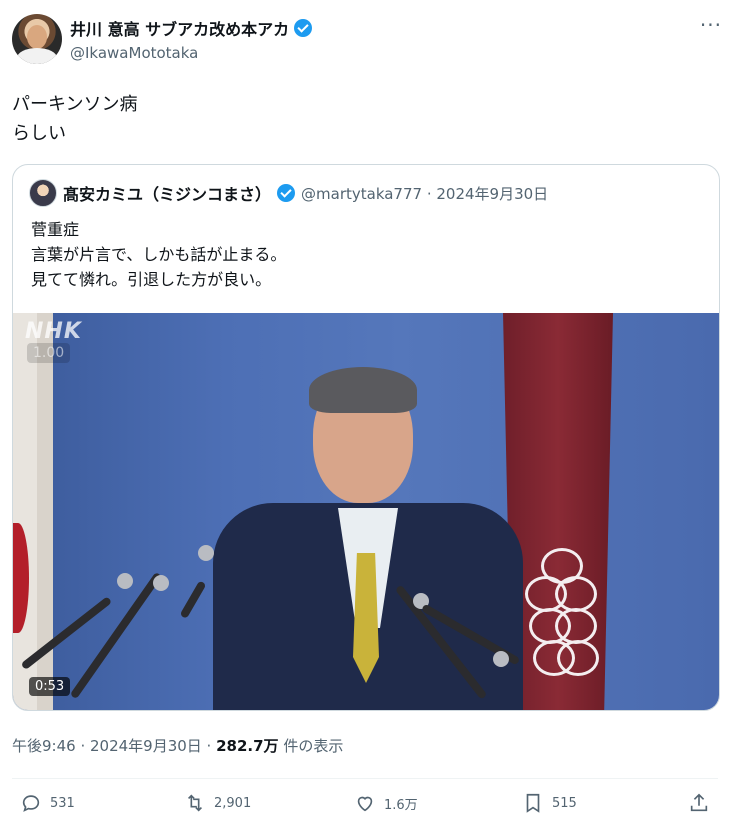  I want to click on speaker-tie, so click(366, 618).